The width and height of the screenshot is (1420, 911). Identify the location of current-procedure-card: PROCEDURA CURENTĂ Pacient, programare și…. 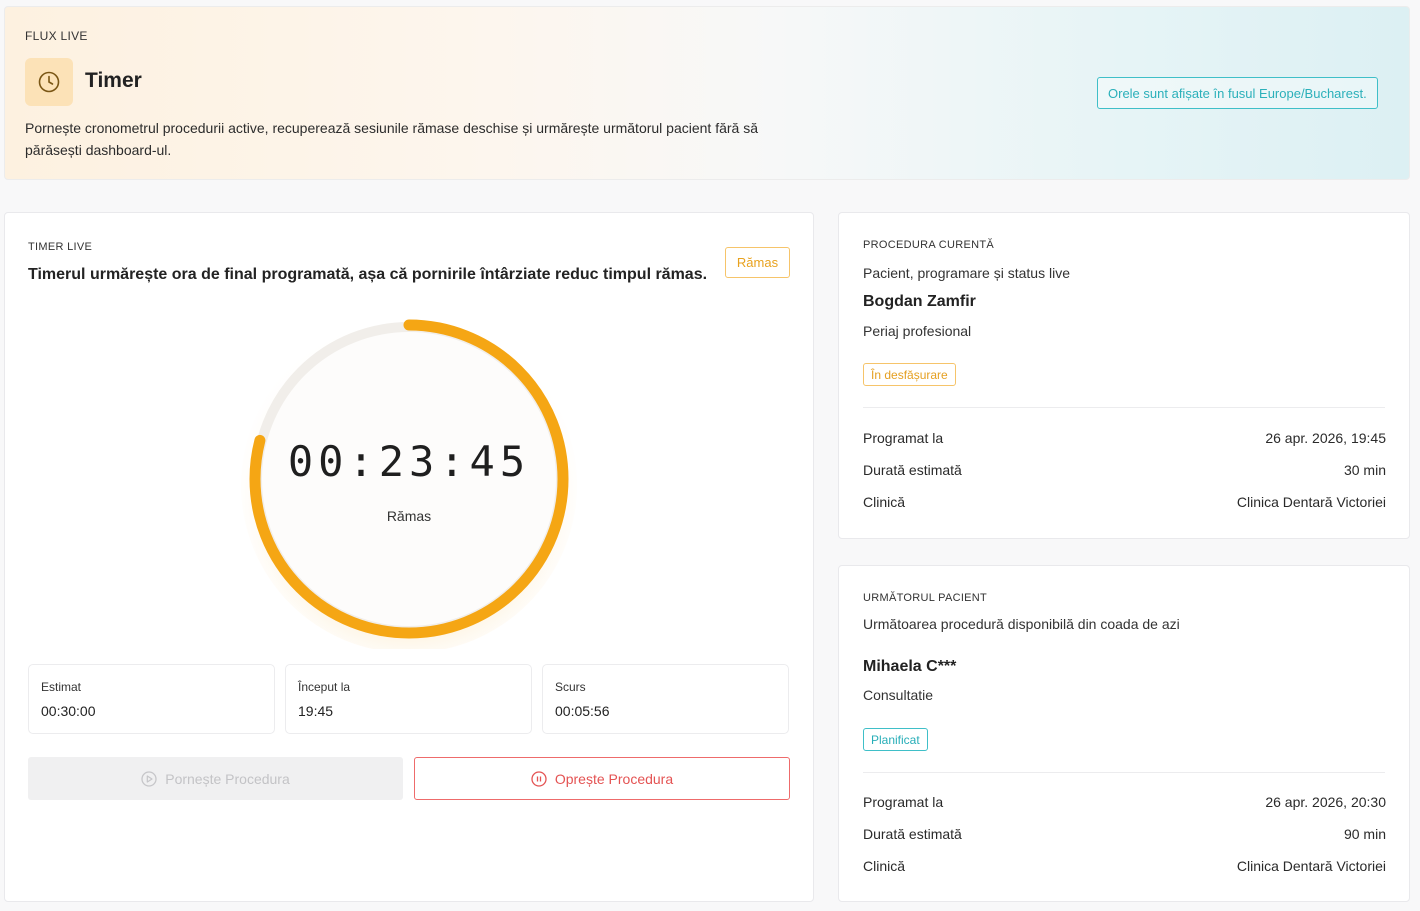
(1124, 375).